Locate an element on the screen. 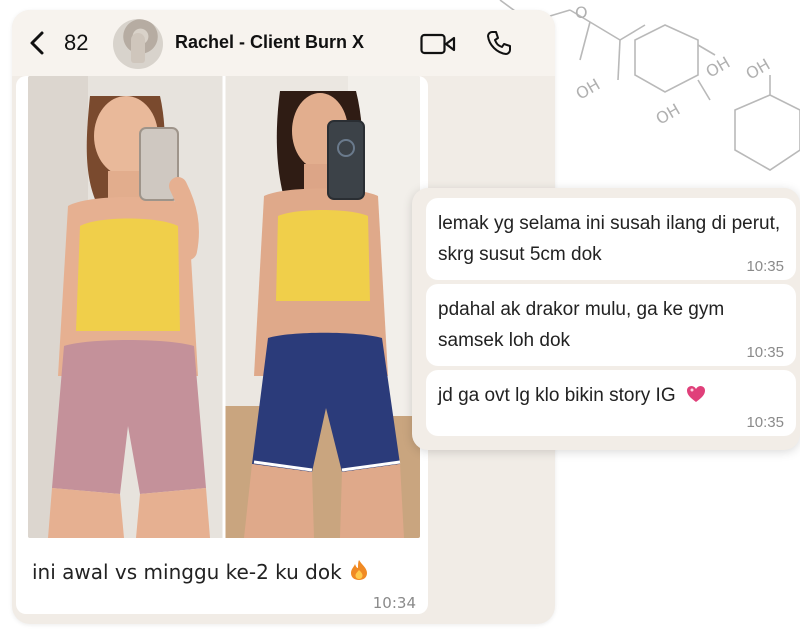  molecule-label: O is located at coordinates (581, 12).